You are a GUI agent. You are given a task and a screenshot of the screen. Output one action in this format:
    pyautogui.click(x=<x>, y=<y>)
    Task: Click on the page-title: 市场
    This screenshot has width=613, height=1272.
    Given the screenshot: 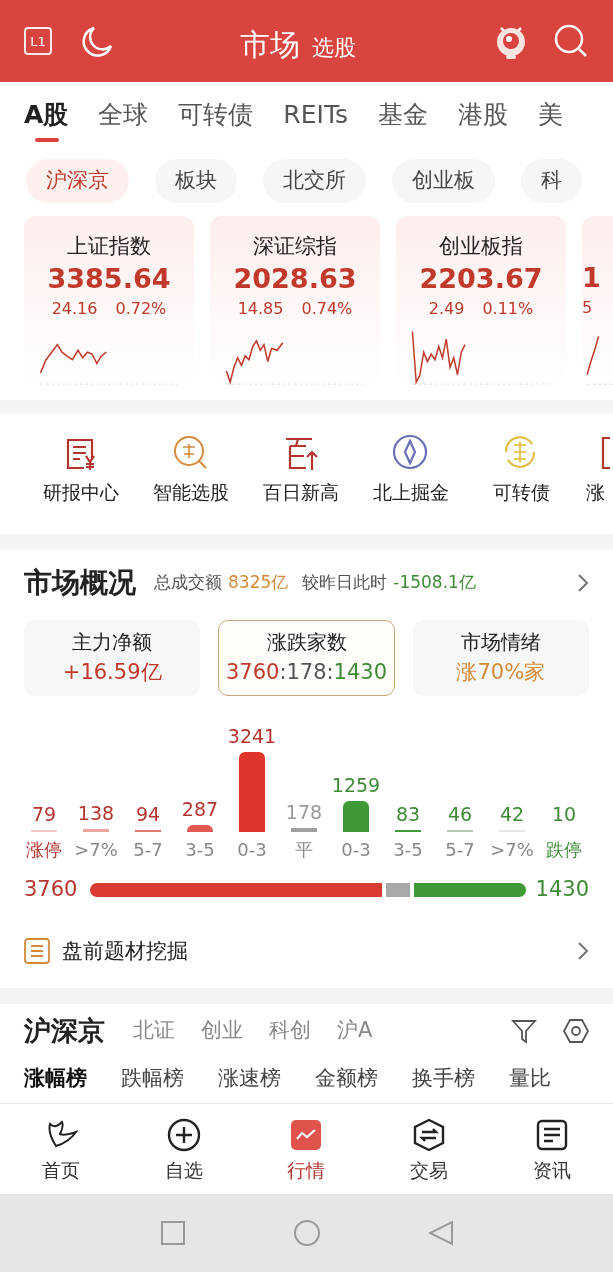 What is the action you would take?
    pyautogui.click(x=270, y=45)
    